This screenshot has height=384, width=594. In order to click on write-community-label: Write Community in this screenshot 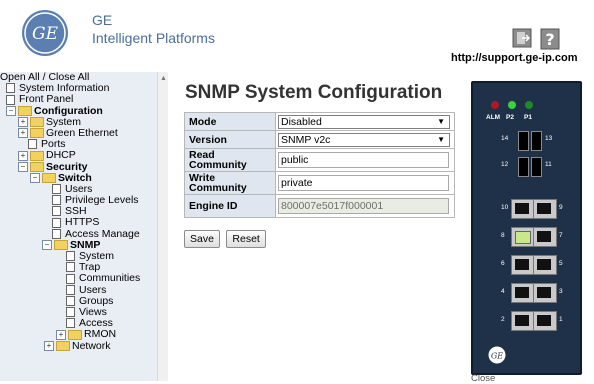, I will do `click(230, 183)`.